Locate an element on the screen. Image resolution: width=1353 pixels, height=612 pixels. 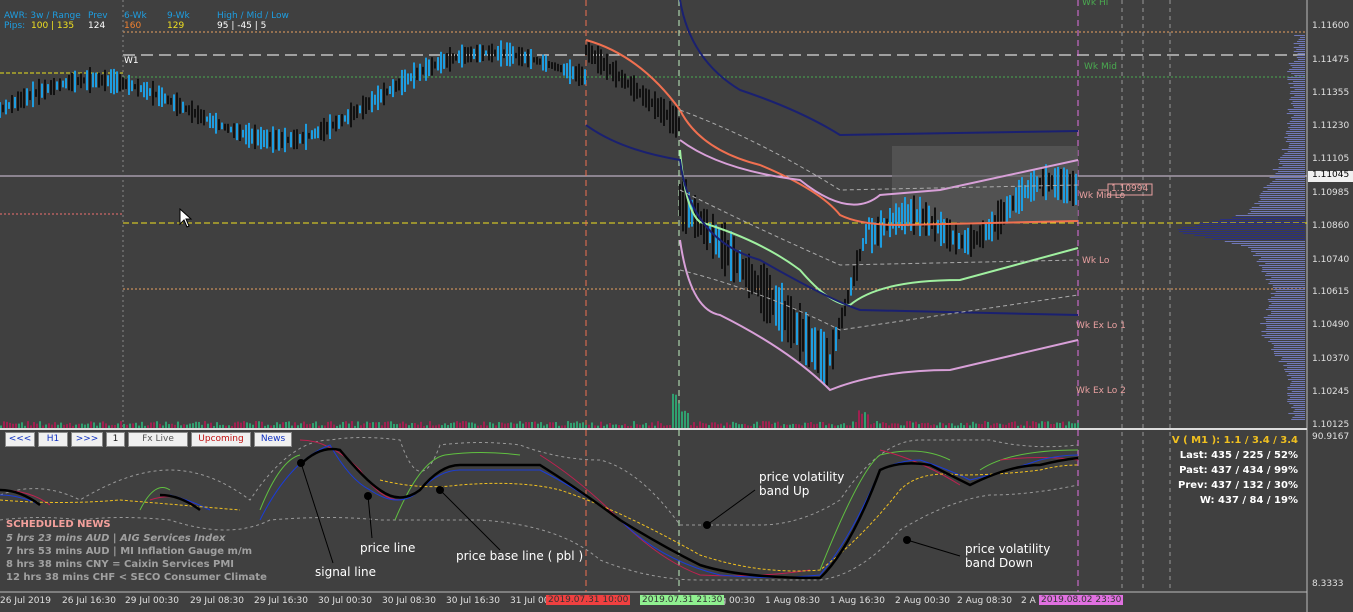
stat-prev: Prev: 437 / 132 / 30% is located at coordinates (1238, 485).